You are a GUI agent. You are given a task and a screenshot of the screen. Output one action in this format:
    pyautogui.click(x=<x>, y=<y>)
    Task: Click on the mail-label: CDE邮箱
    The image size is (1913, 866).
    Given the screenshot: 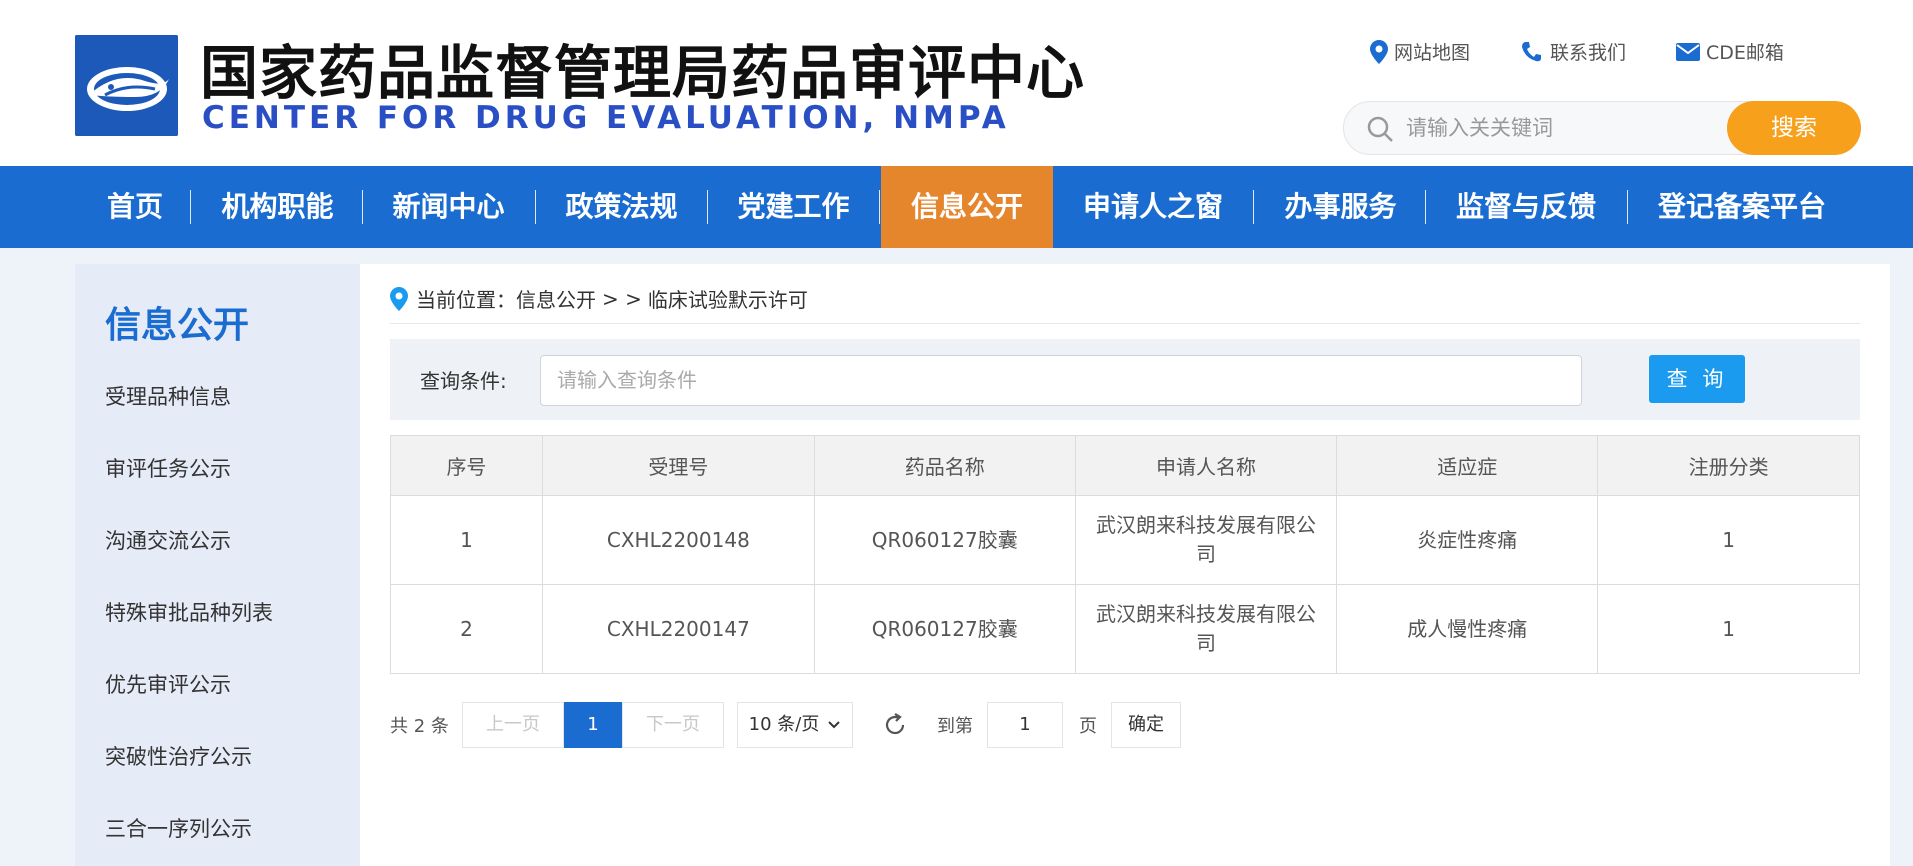 What is the action you would take?
    pyautogui.click(x=1745, y=53)
    